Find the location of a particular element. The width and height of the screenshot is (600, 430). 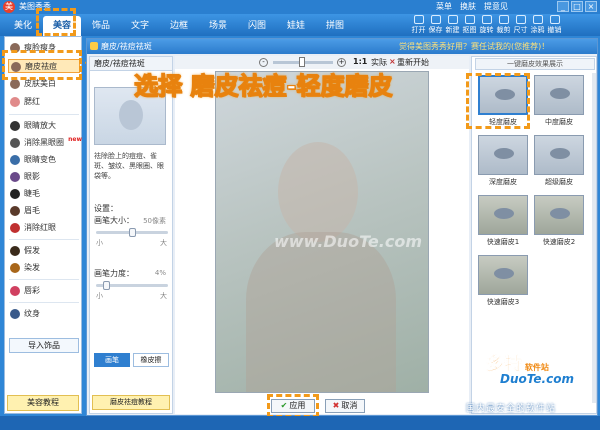

sidebar-item-tattoo: 纹身 is located at coordinates (44, 314).